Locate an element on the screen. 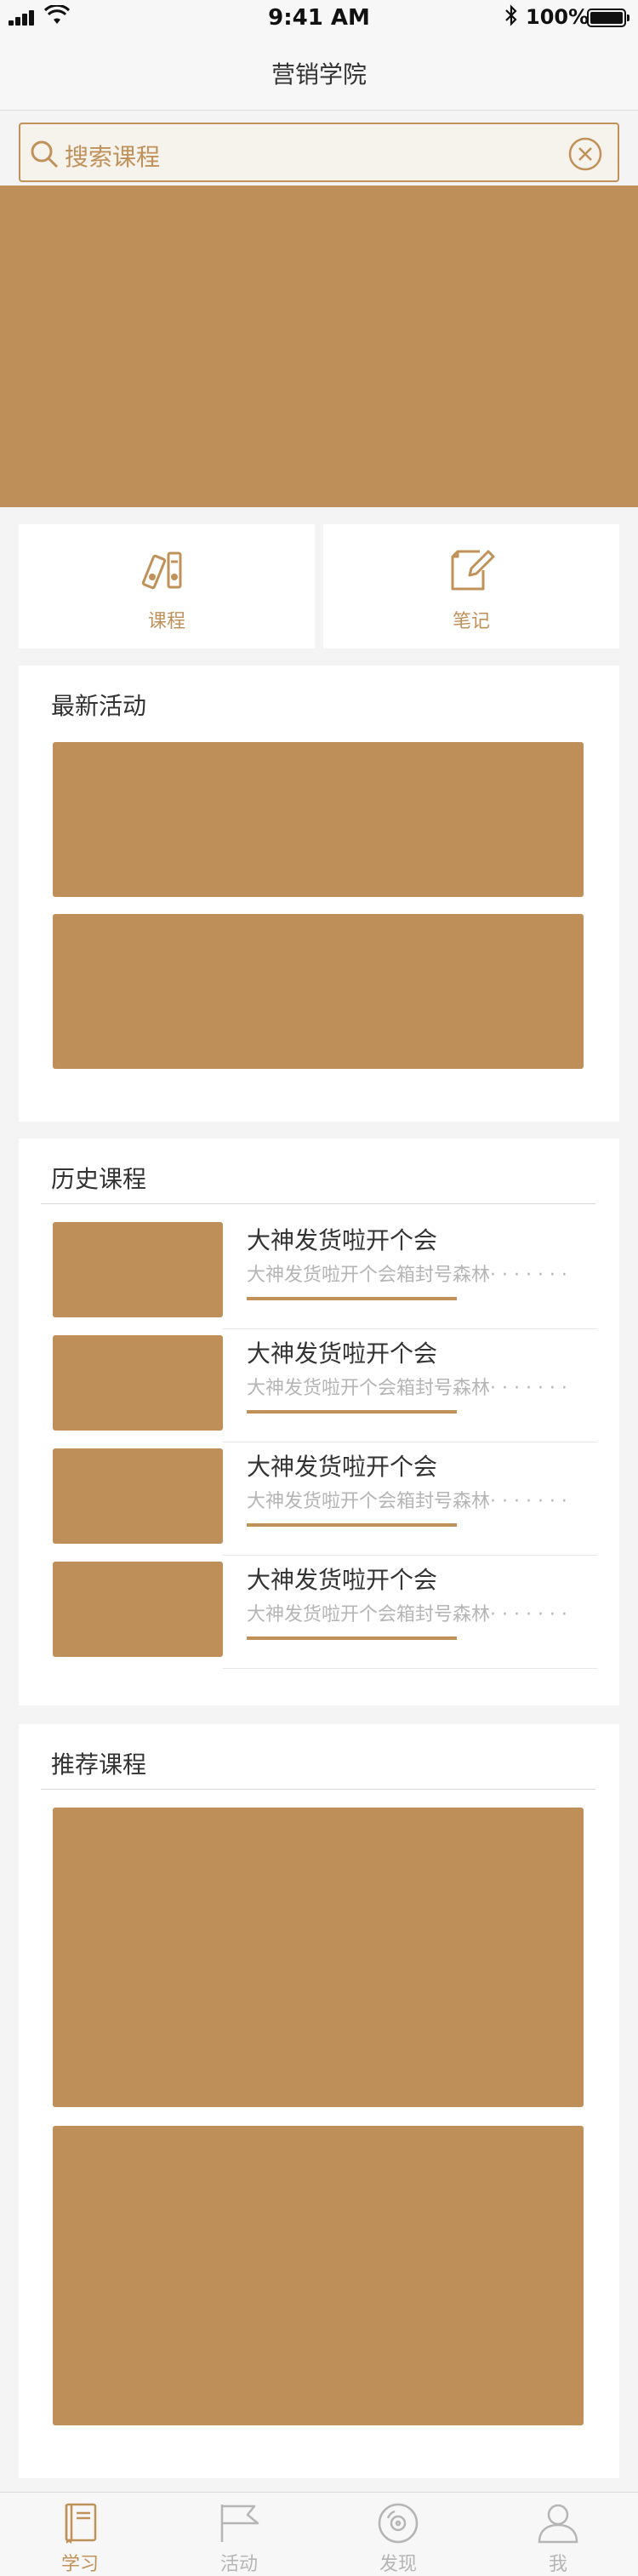  tab-bar: 学习 活动 发现 我 is located at coordinates (319, 2534).